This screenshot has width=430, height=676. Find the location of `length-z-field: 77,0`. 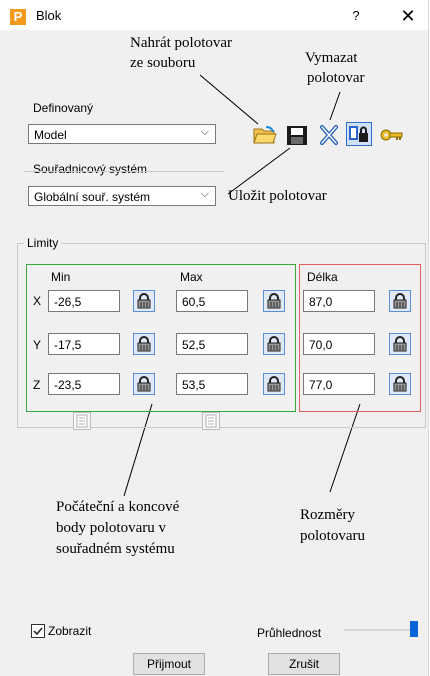

length-z-field: 77,0 is located at coordinates (339, 384).